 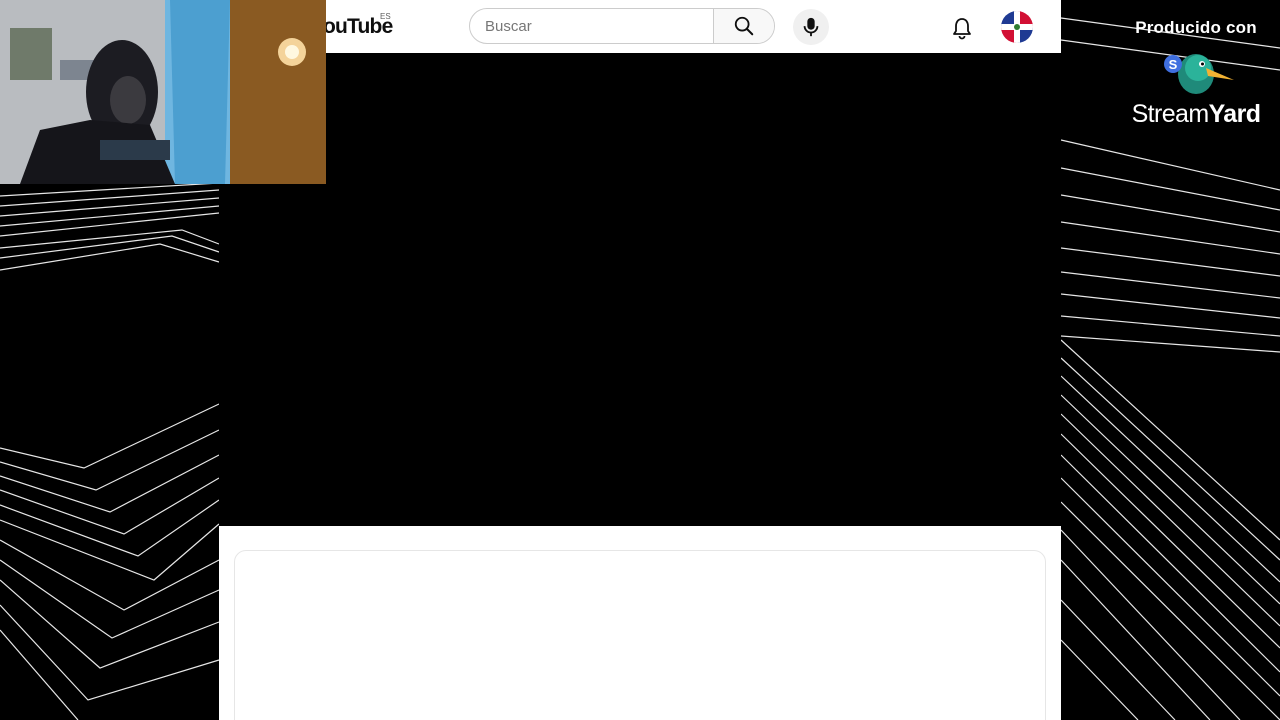 I want to click on streamyard-wordmark-part2: Yard, so click(x=1234, y=114).